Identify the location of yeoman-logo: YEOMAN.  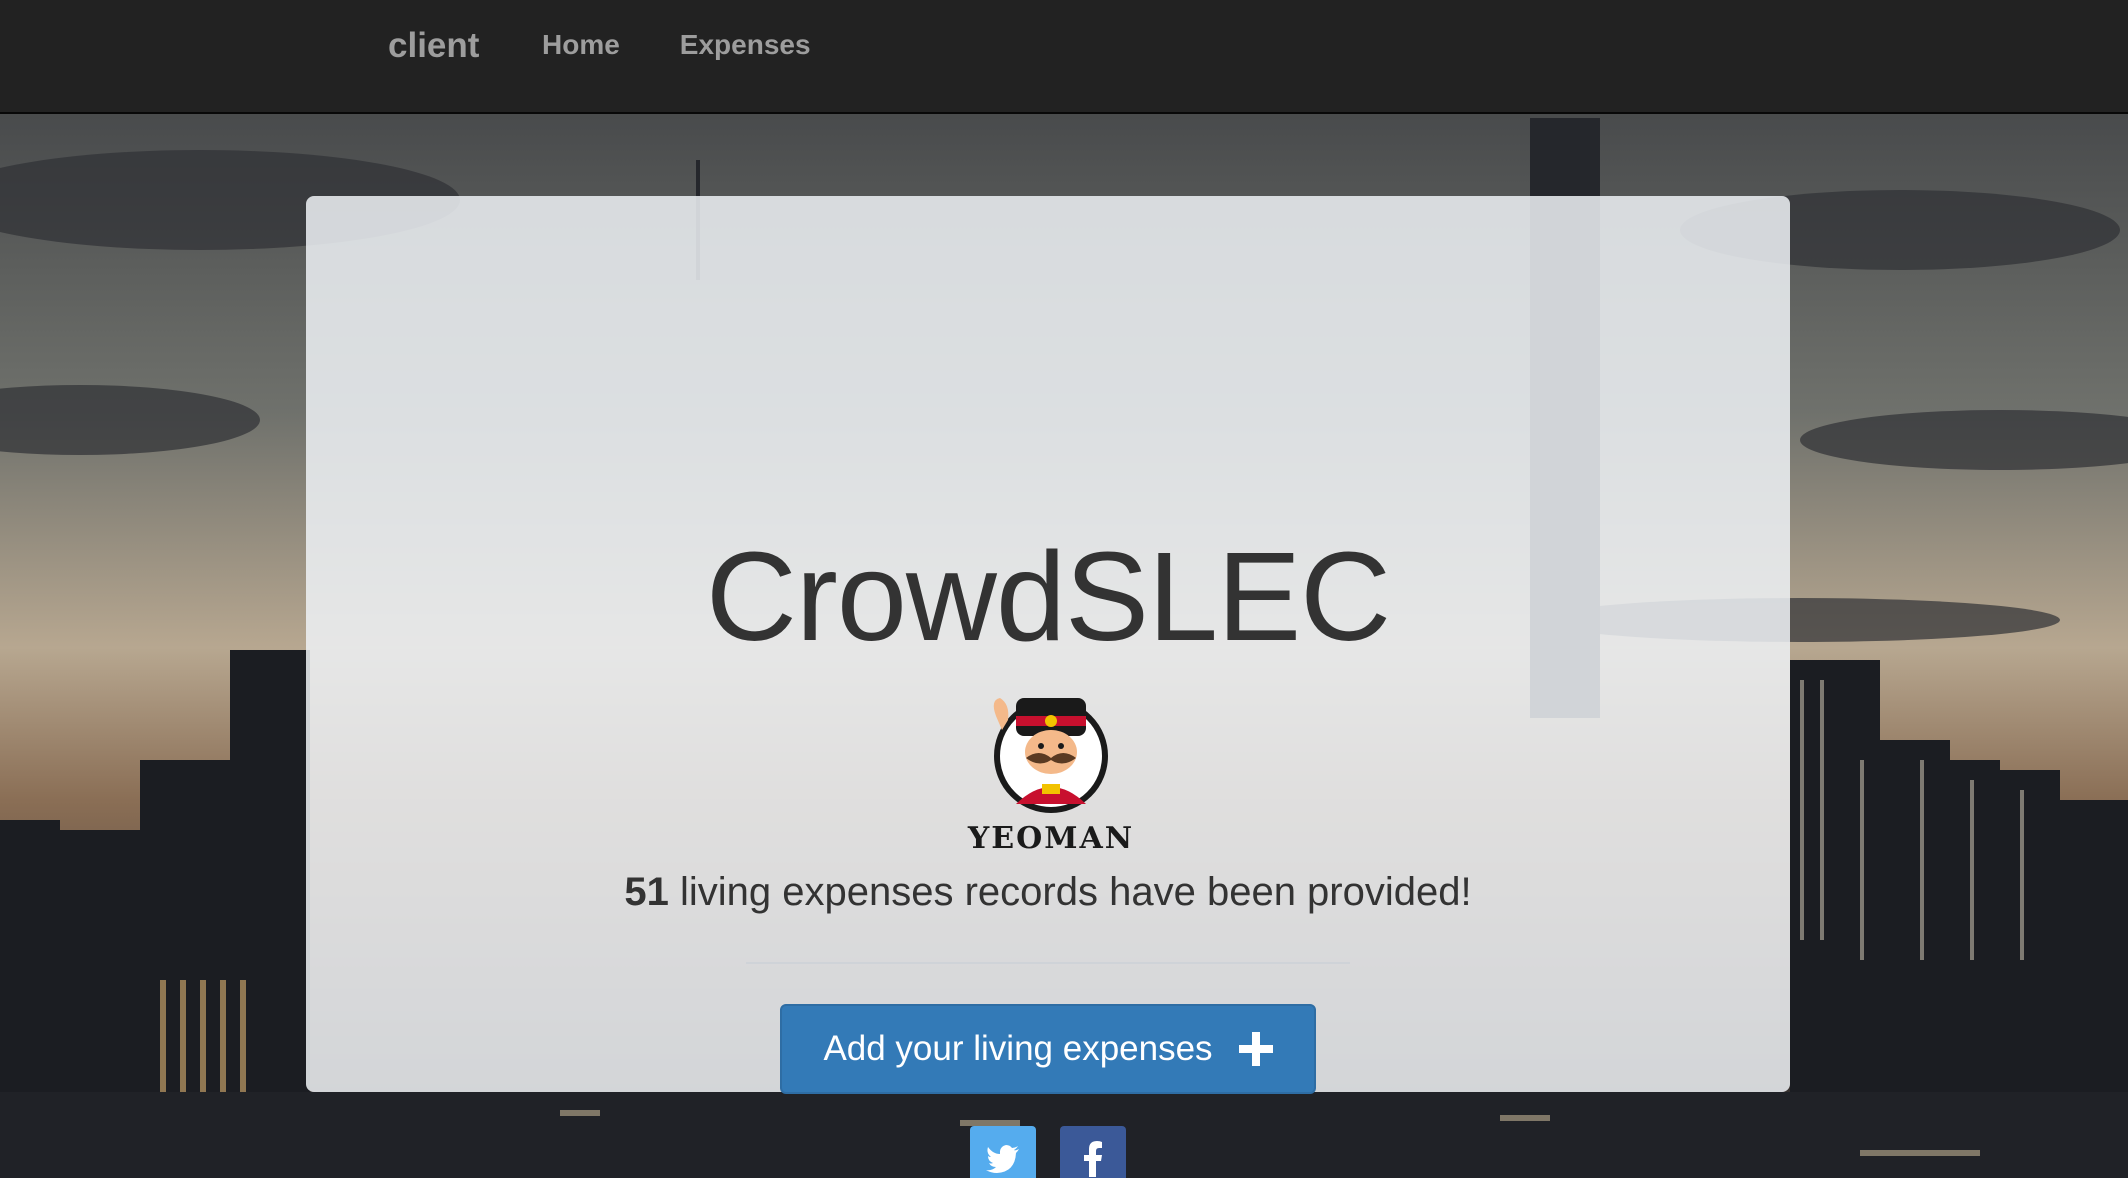
(1050, 777).